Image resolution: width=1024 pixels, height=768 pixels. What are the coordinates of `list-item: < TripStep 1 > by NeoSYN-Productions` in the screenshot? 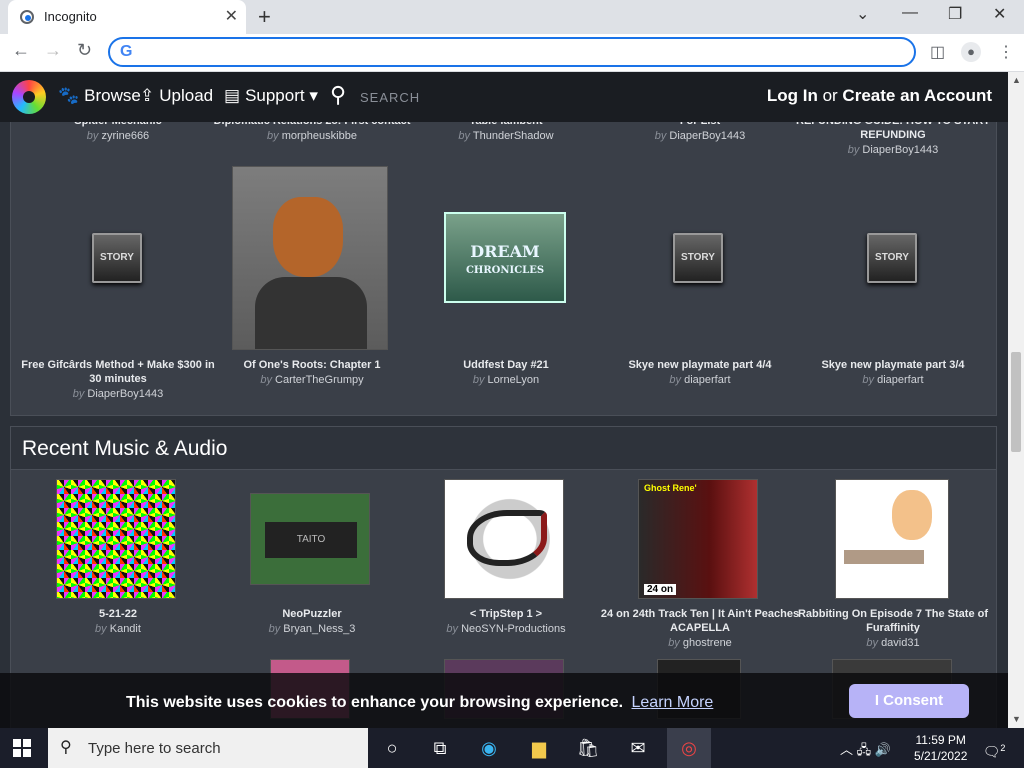 It's located at (506, 622).